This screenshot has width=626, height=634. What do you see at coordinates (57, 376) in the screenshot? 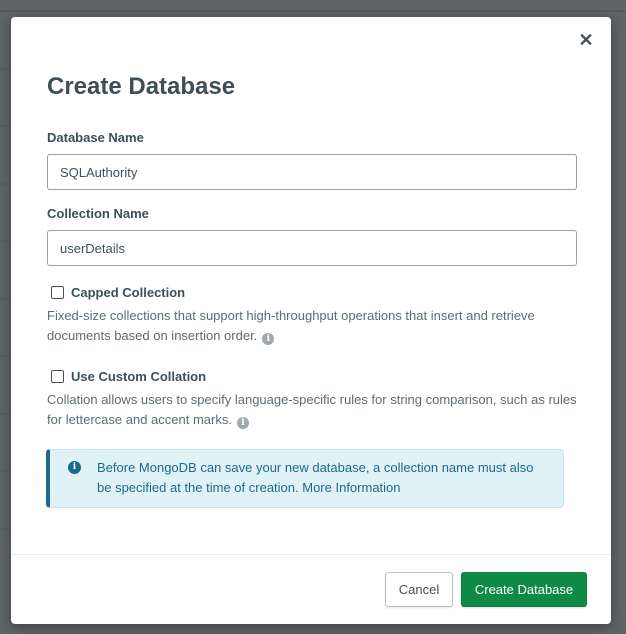
I see `custom-collation-checkbox` at bounding box center [57, 376].